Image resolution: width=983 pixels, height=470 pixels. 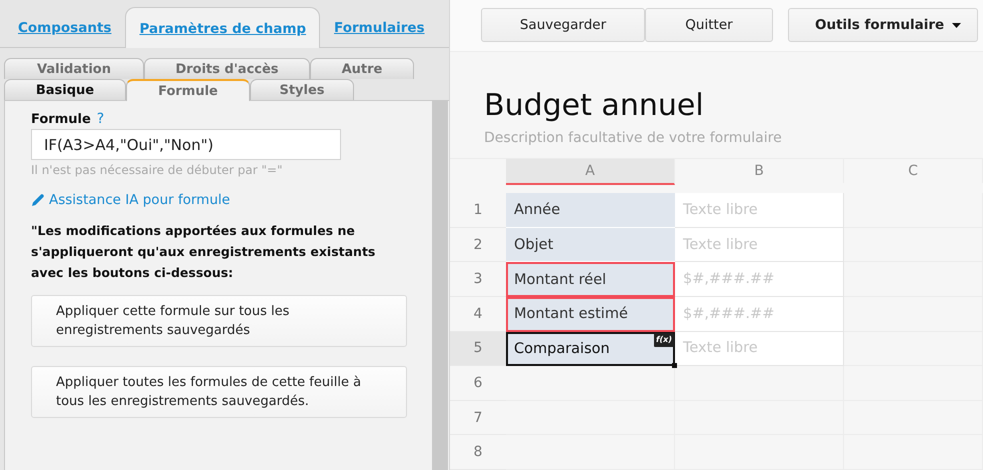 What do you see at coordinates (188, 90) in the screenshot?
I see `sub-tab: Formule` at bounding box center [188, 90].